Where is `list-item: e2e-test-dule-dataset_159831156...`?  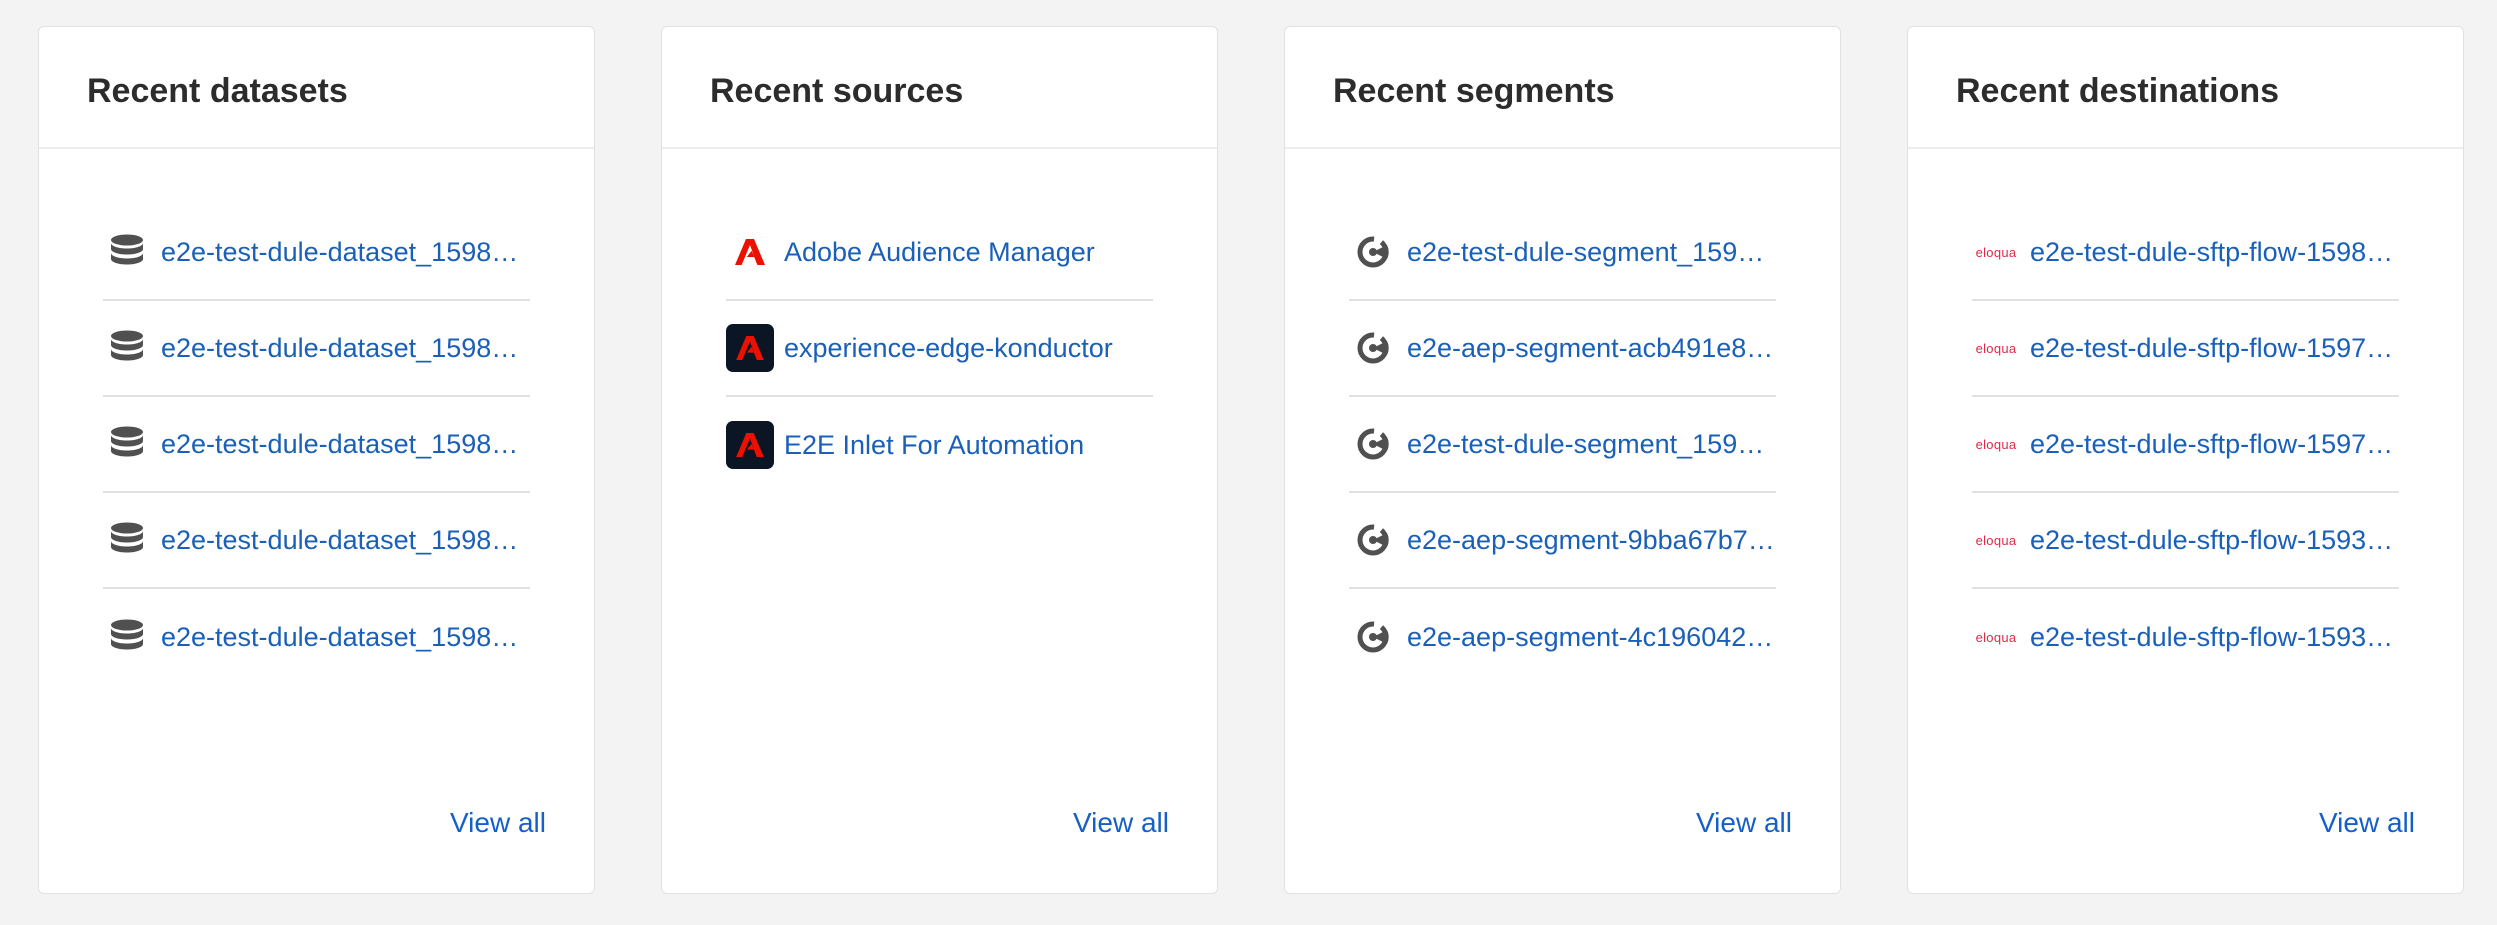
list-item: e2e-test-dule-dataset_159831156... is located at coordinates (316, 541).